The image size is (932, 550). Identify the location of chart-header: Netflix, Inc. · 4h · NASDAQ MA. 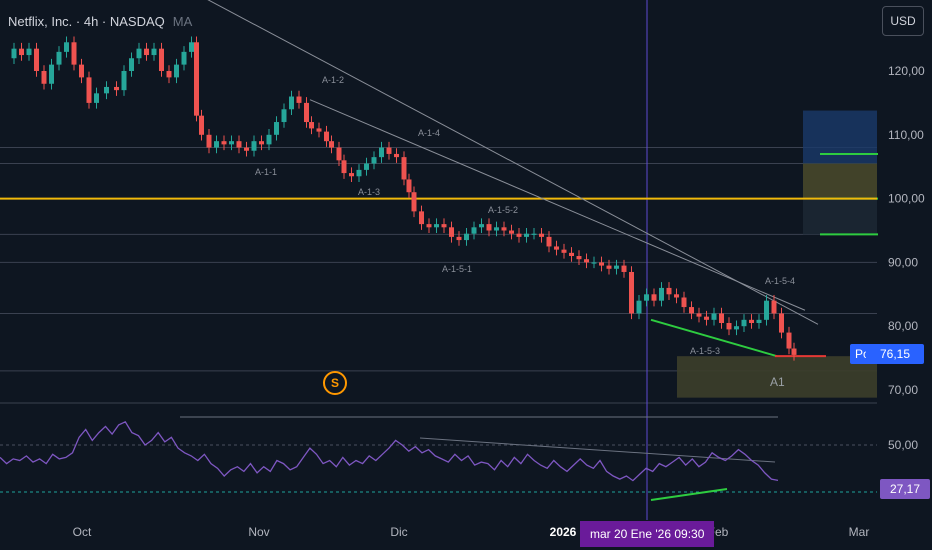
(100, 21).